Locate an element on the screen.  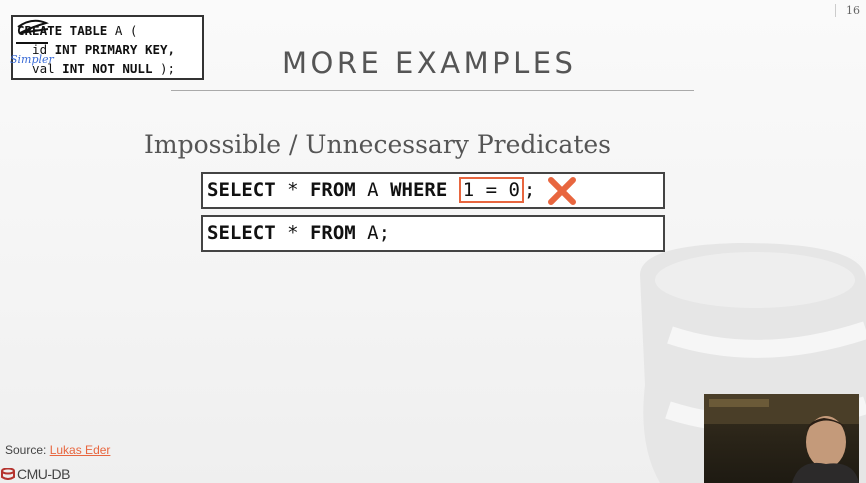
source-citation: Source: Lukas Eder is located at coordinates (57, 450).